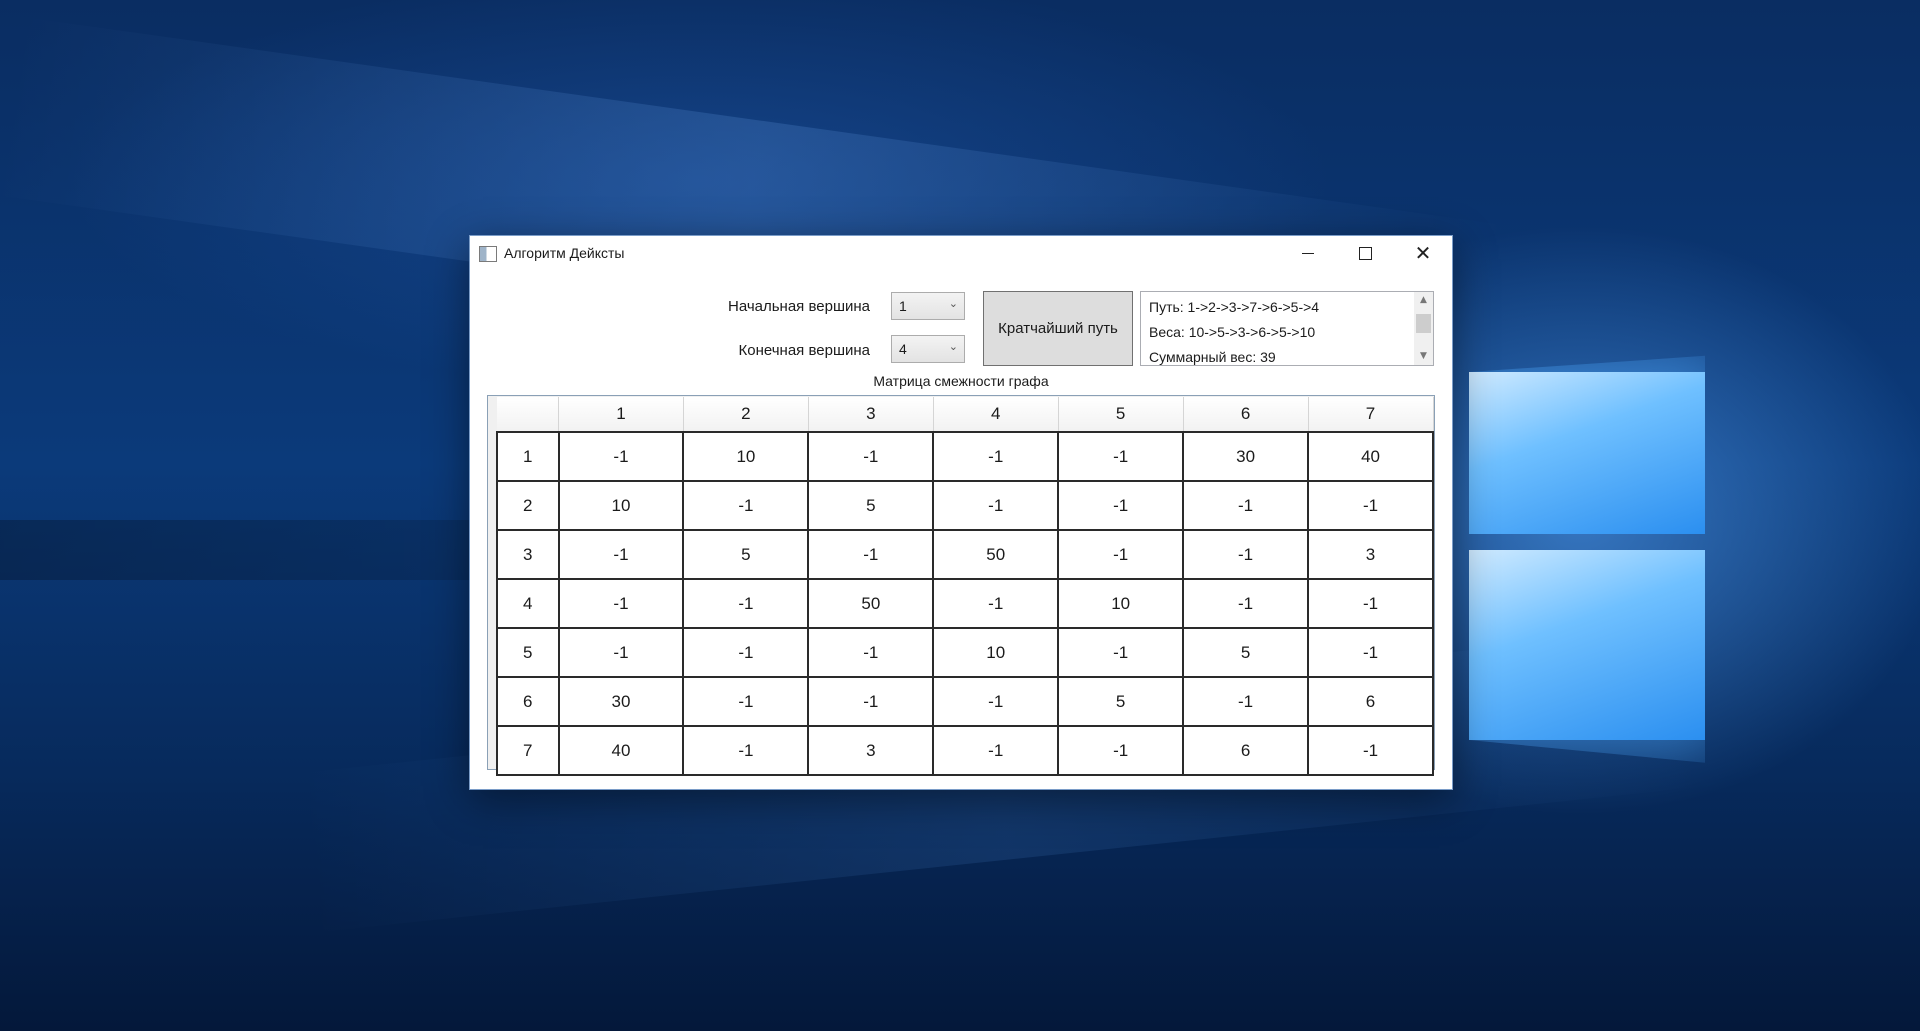 The image size is (1920, 1031). Describe the element at coordinates (528, 701) in the screenshot. I see `row-header: 6` at that location.